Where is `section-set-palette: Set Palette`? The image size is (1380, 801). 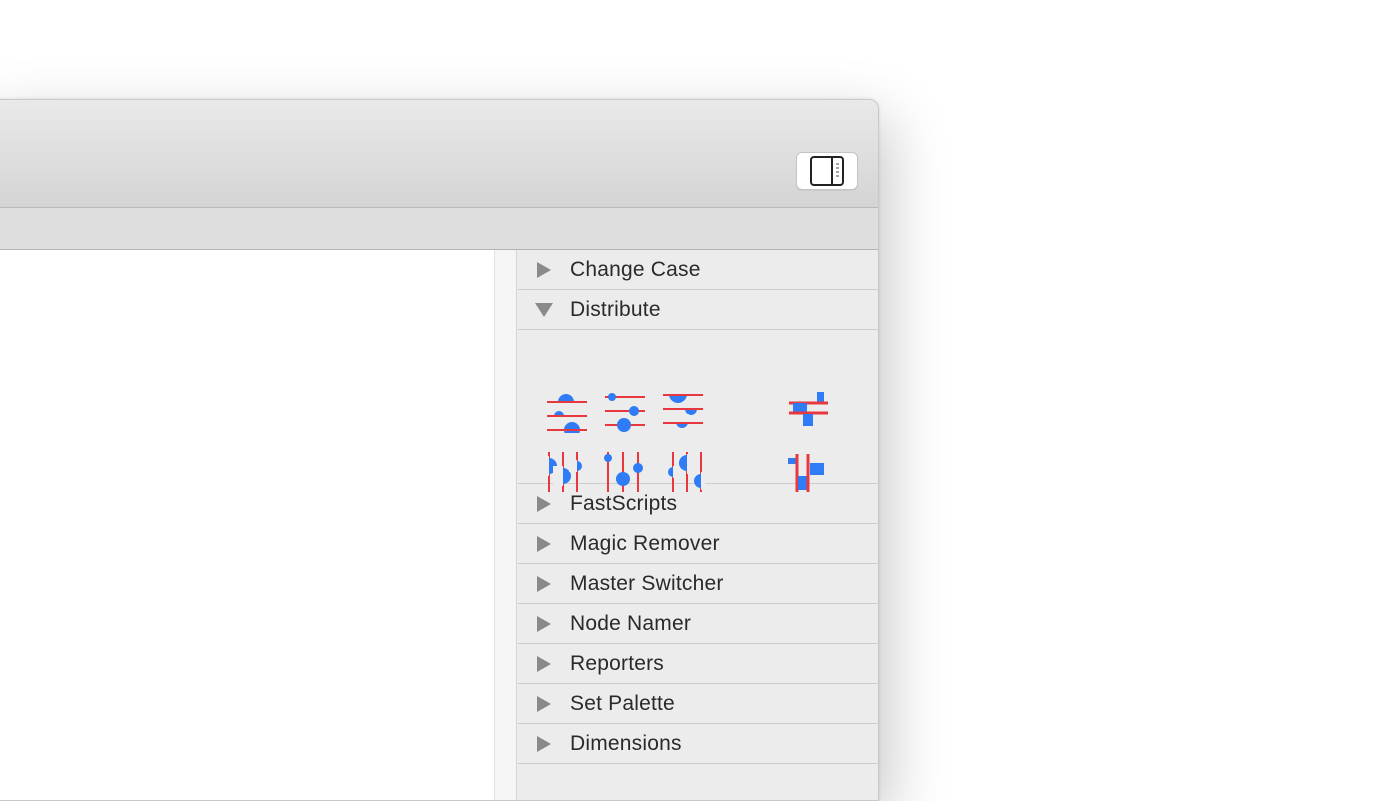
section-set-palette: Set Palette is located at coordinates (698, 704).